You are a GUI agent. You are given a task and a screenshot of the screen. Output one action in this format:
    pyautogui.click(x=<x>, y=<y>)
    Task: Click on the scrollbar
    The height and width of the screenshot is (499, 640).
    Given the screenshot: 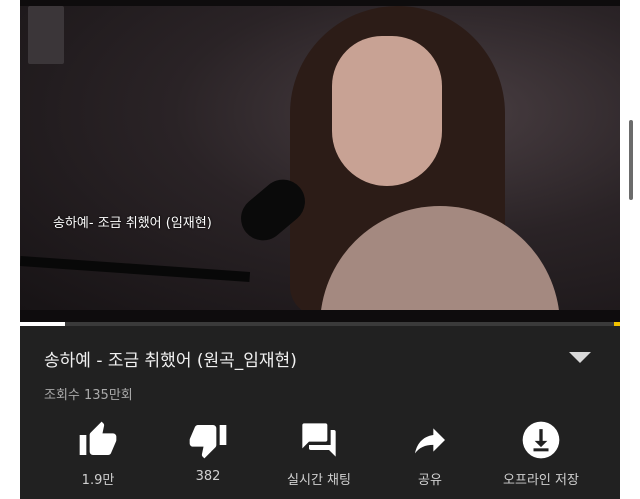 What is the action you would take?
    pyautogui.click(x=631, y=160)
    